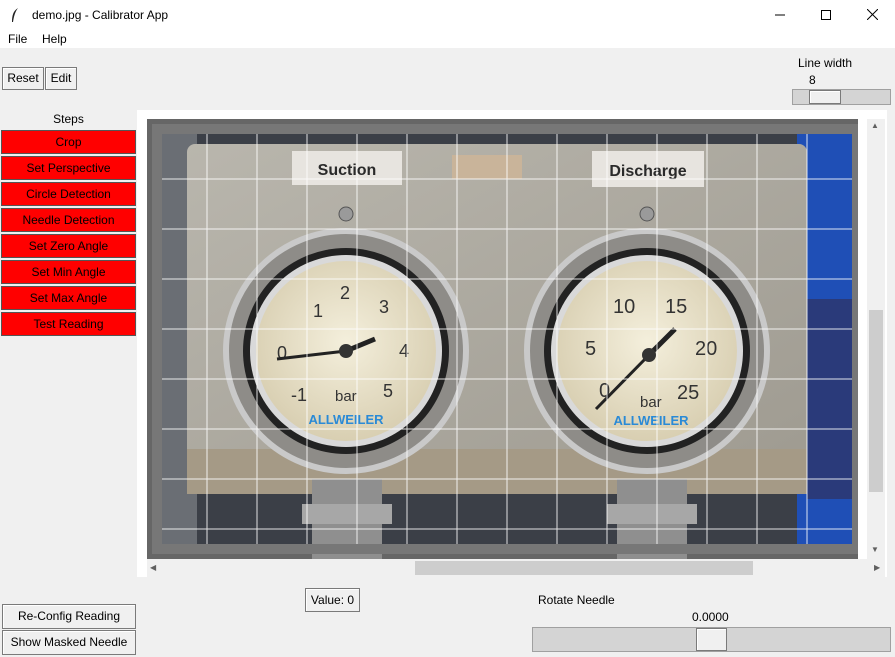 The width and height of the screenshot is (895, 657). I want to click on right-unit: bar, so click(651, 402).